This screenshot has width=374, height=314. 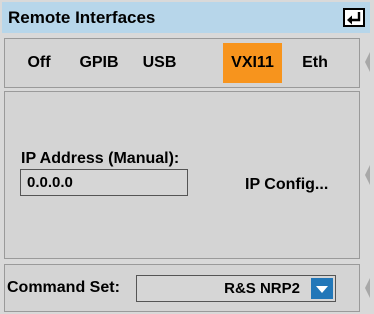 What do you see at coordinates (82, 17) in the screenshot?
I see `window-title: Remote Interfaces` at bounding box center [82, 17].